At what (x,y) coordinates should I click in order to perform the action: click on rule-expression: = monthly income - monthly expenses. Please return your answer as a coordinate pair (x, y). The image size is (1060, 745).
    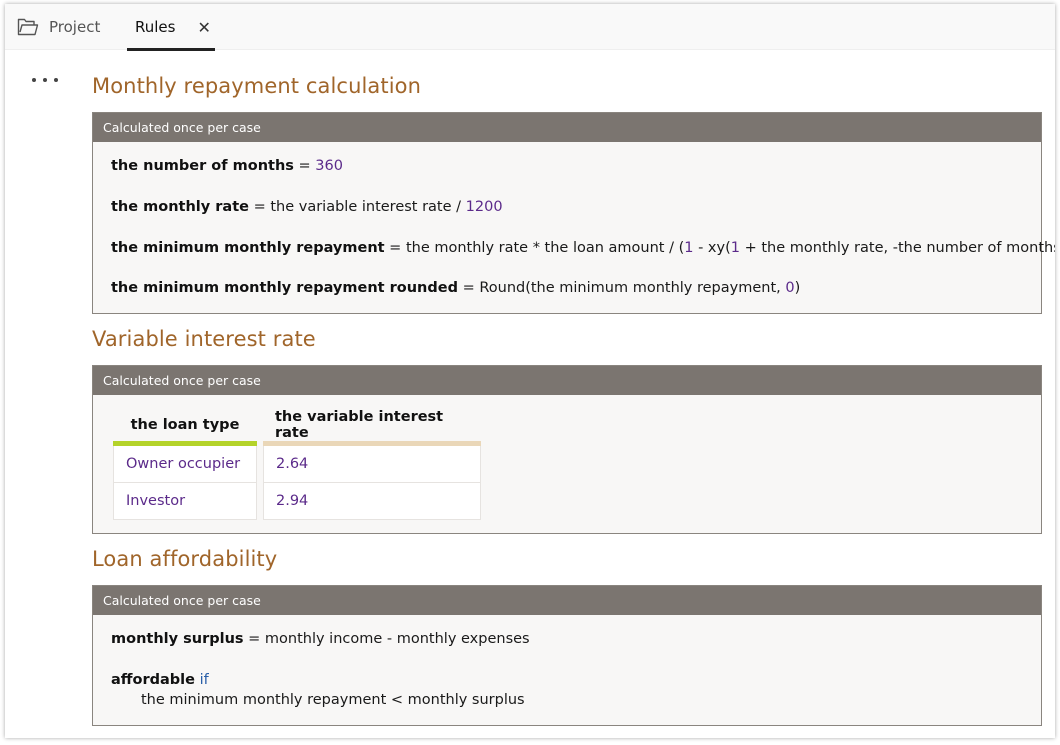
    Looking at the image, I should click on (386, 639).